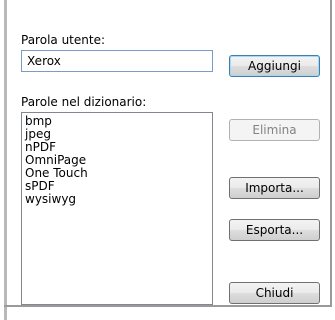 Image resolution: width=335 pixels, height=320 pixels. I want to click on list-item: wysiwyg, so click(117, 199).